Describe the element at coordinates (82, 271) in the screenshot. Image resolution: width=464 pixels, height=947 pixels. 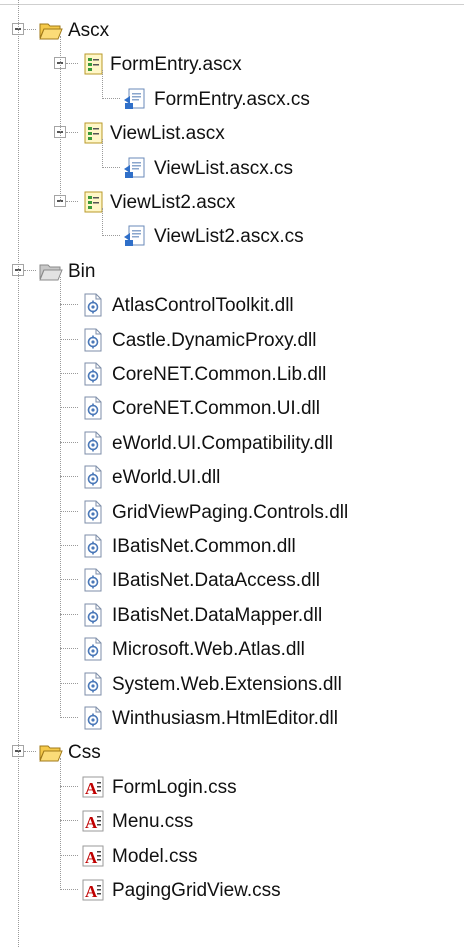
I see `tree-node-label: Bin` at that location.